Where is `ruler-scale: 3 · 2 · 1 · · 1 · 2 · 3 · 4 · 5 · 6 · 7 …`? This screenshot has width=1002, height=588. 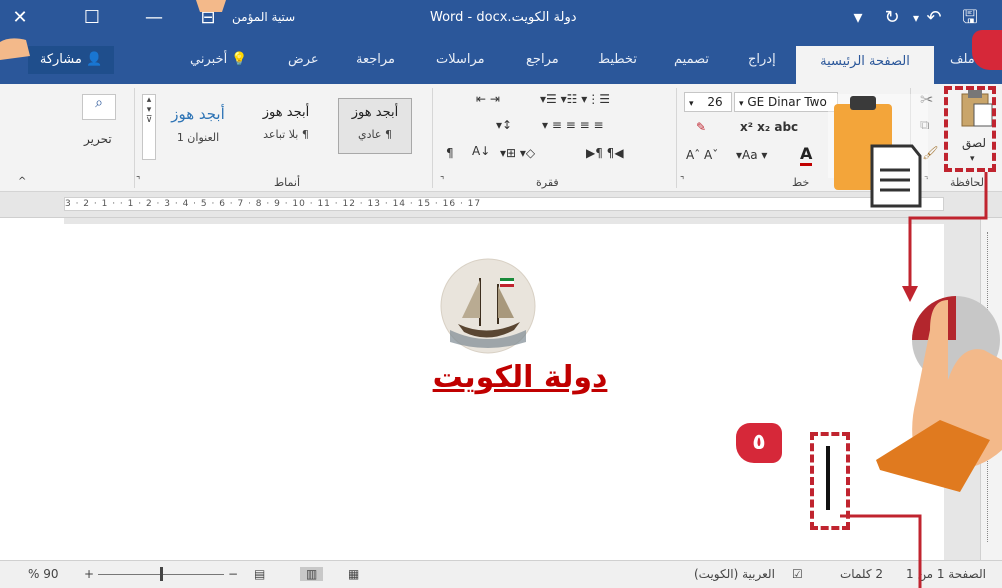 ruler-scale: 3 · 2 · 1 · · 1 · 2 · 3 · 4 · 5 · 6 · 7 … is located at coordinates (504, 204).